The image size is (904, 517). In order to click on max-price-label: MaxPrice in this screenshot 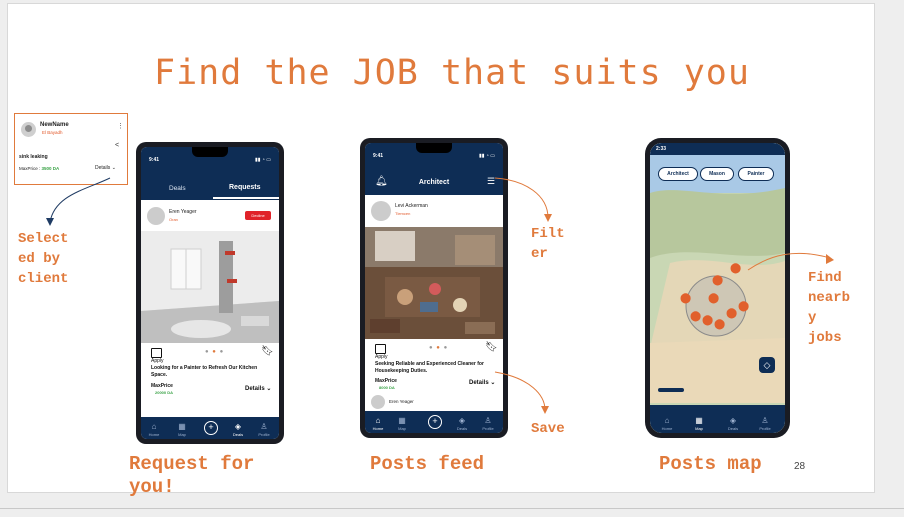, I will do `click(162, 386)`.